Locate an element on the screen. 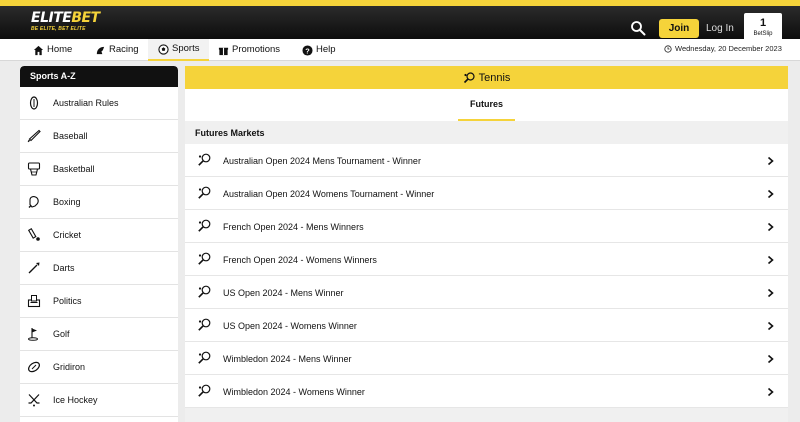  basketball-hoop-icon is located at coordinates (34, 169).